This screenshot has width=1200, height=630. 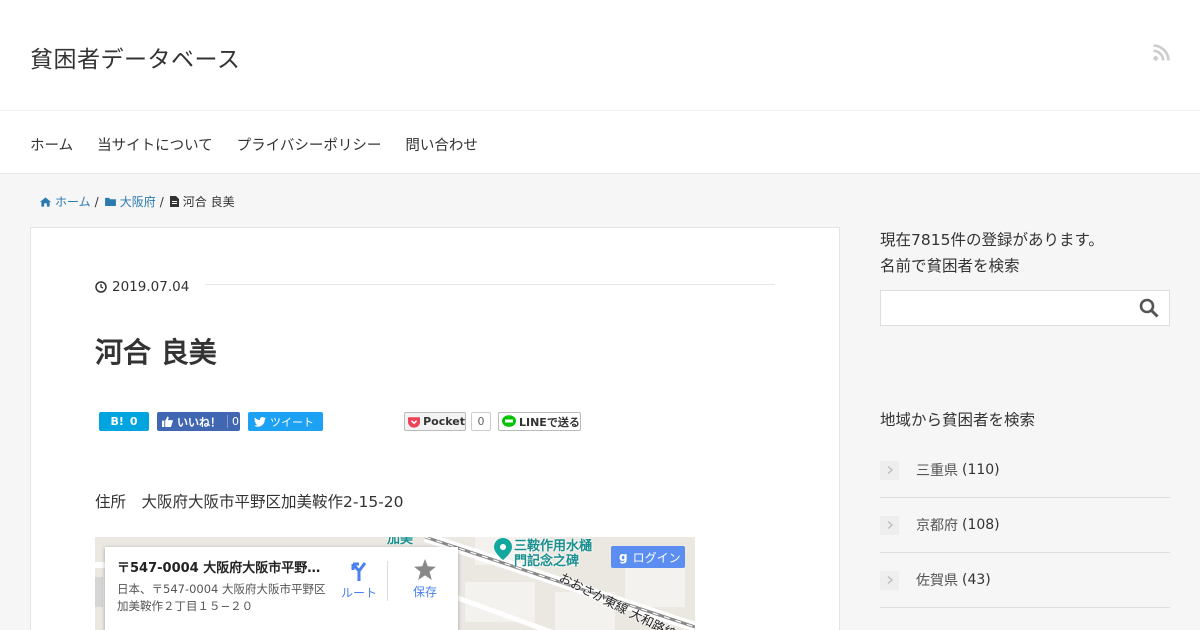 What do you see at coordinates (937, 525) in the screenshot?
I see `prefecture-name: 京都府` at bounding box center [937, 525].